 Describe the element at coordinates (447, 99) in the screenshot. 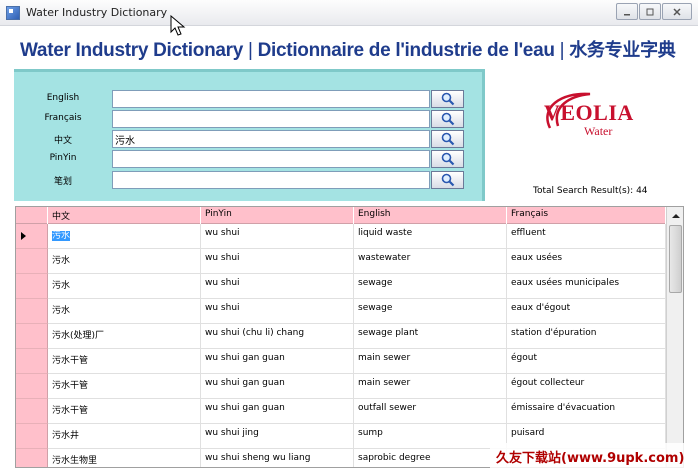

I see `english-search-button` at that location.